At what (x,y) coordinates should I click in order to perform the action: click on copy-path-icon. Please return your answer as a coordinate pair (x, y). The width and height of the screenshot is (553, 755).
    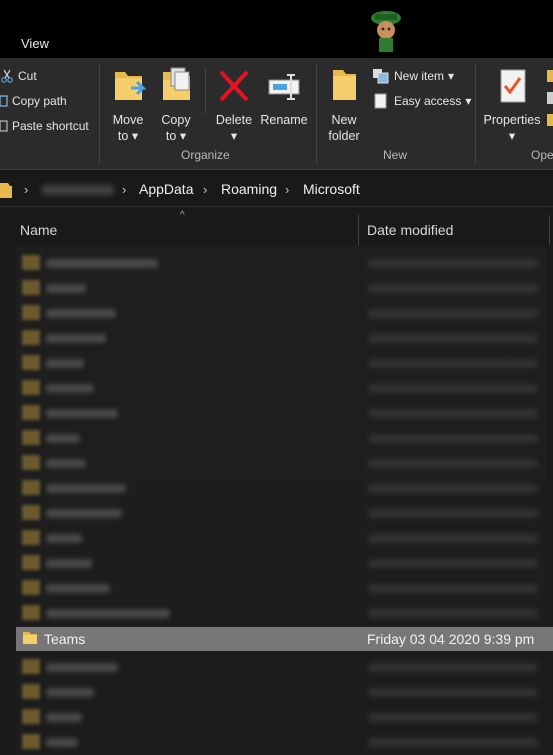
    Looking at the image, I should click on (4, 101).